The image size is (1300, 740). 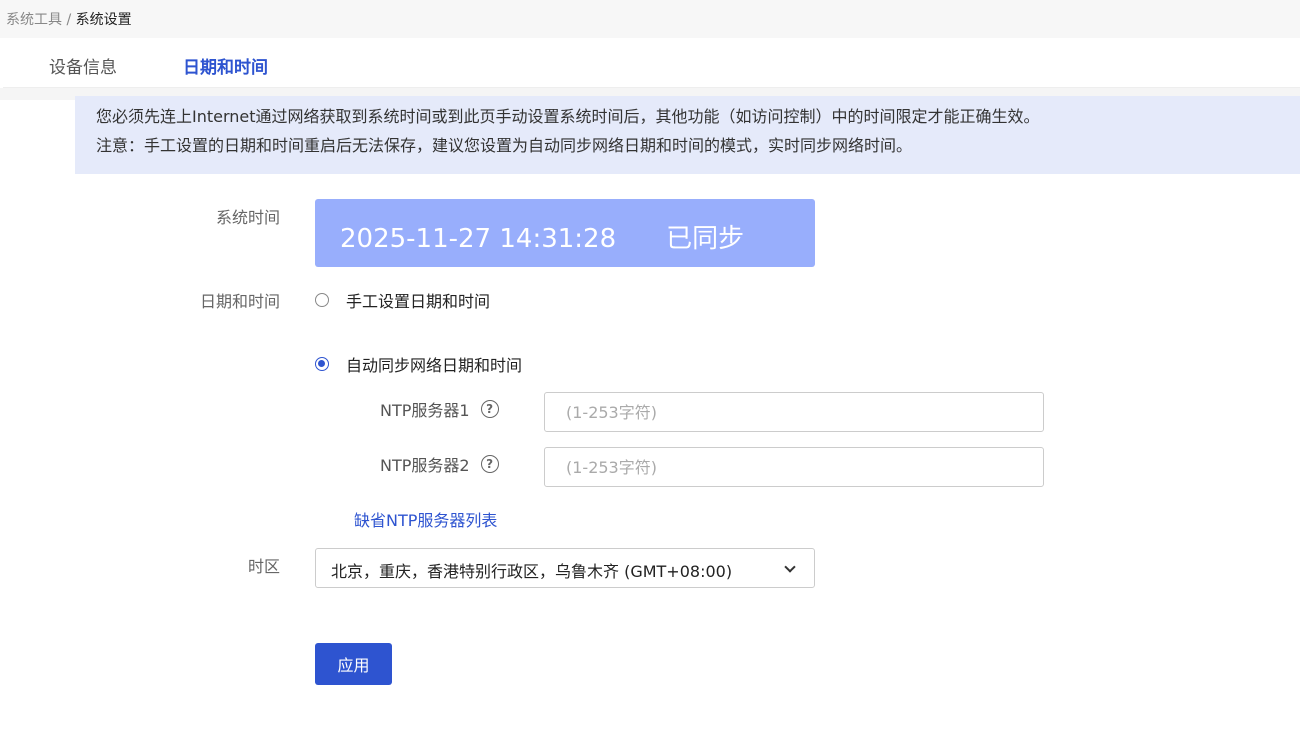 What do you see at coordinates (794, 467) in the screenshot?
I see `ntp-server-2-input` at bounding box center [794, 467].